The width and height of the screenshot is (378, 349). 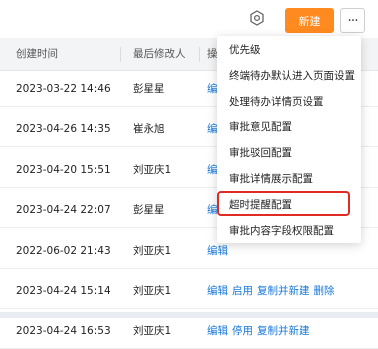 What do you see at coordinates (189, 19) in the screenshot?
I see `toolbar: 新建 ···` at bounding box center [189, 19].